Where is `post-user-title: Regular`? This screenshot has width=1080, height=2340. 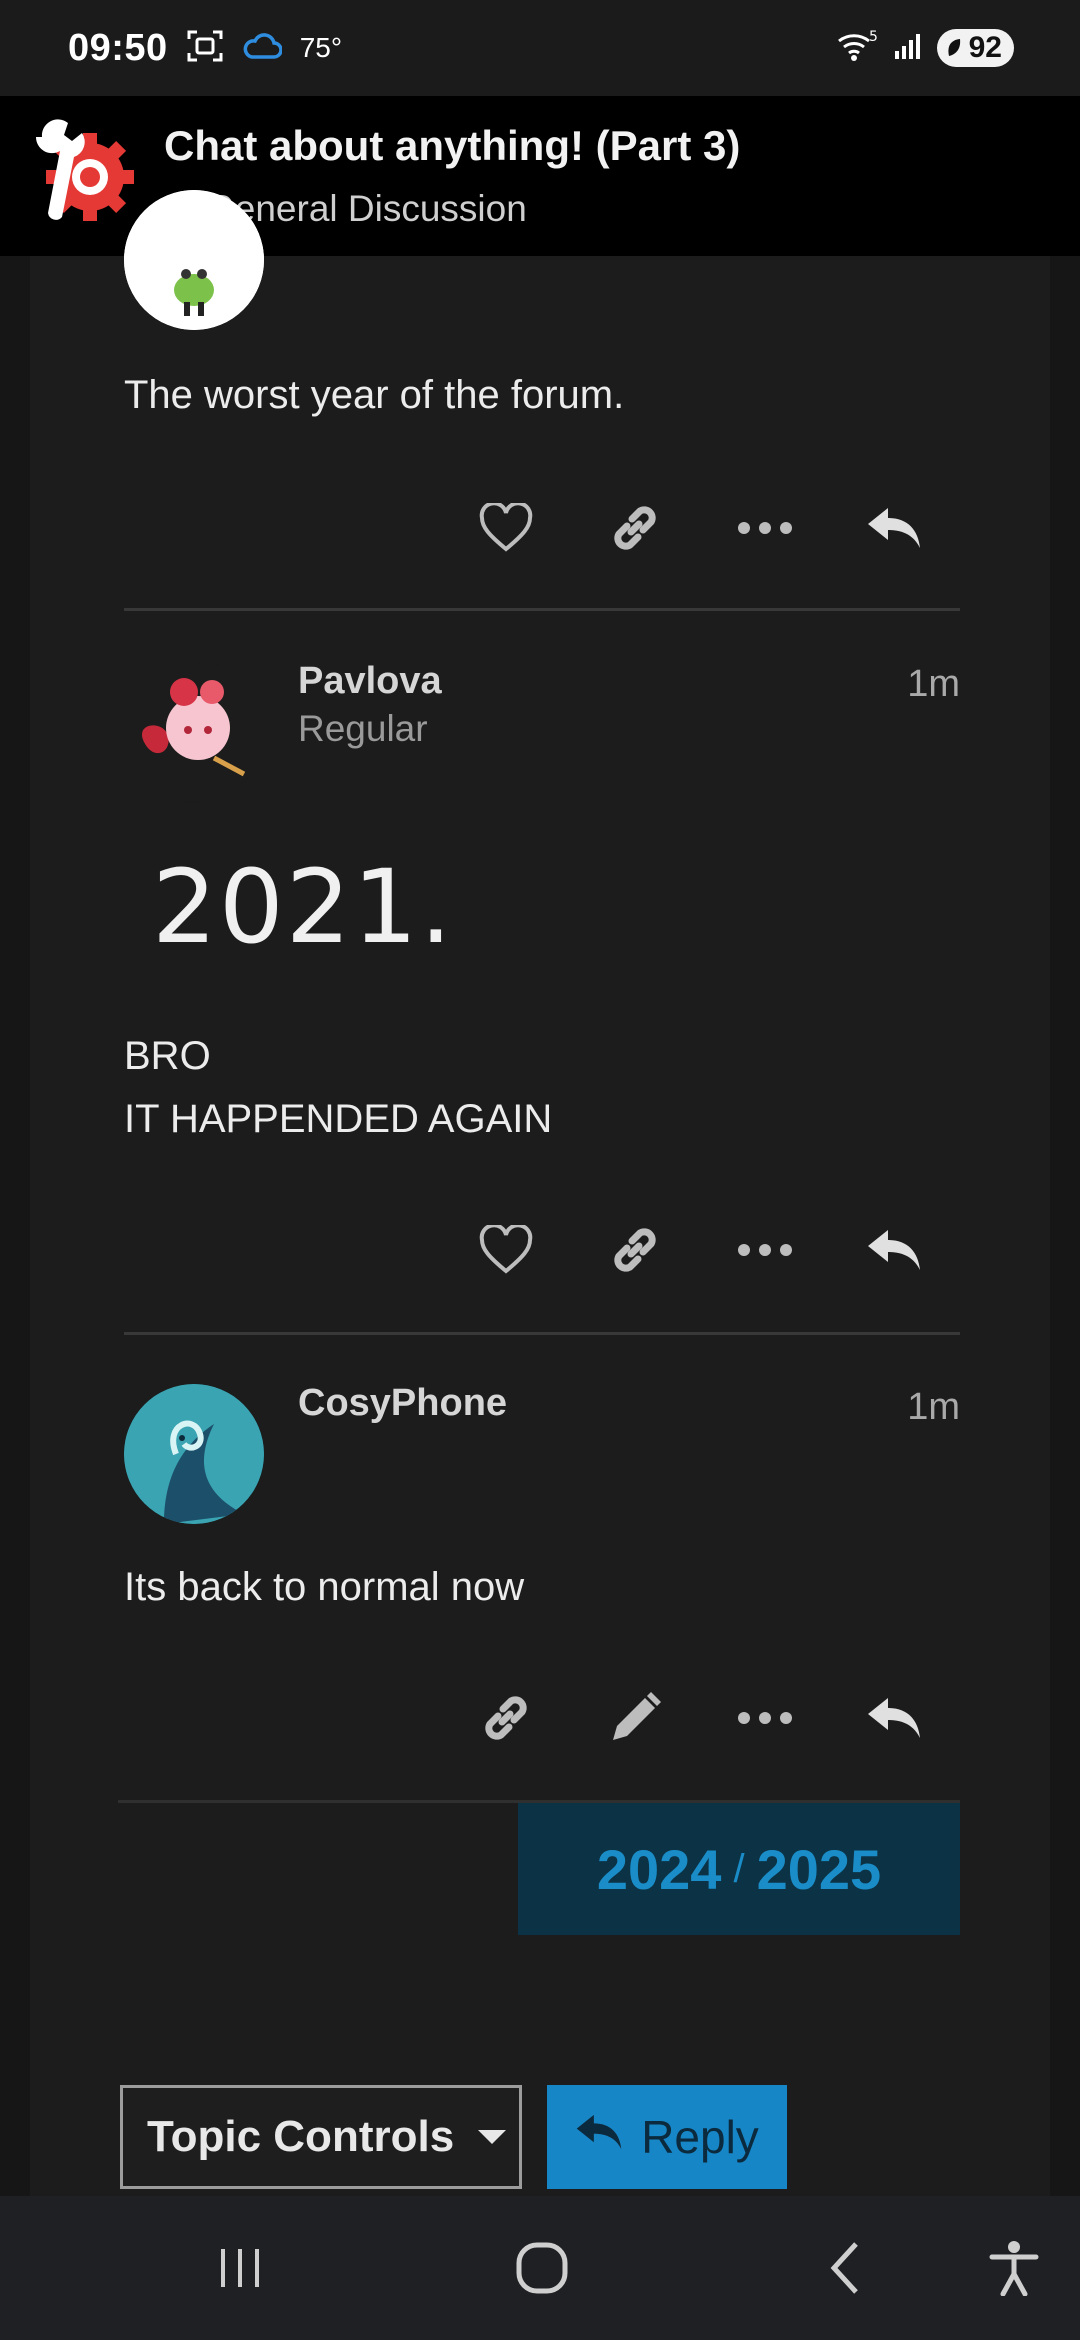
post-user-title: Regular is located at coordinates (363, 728).